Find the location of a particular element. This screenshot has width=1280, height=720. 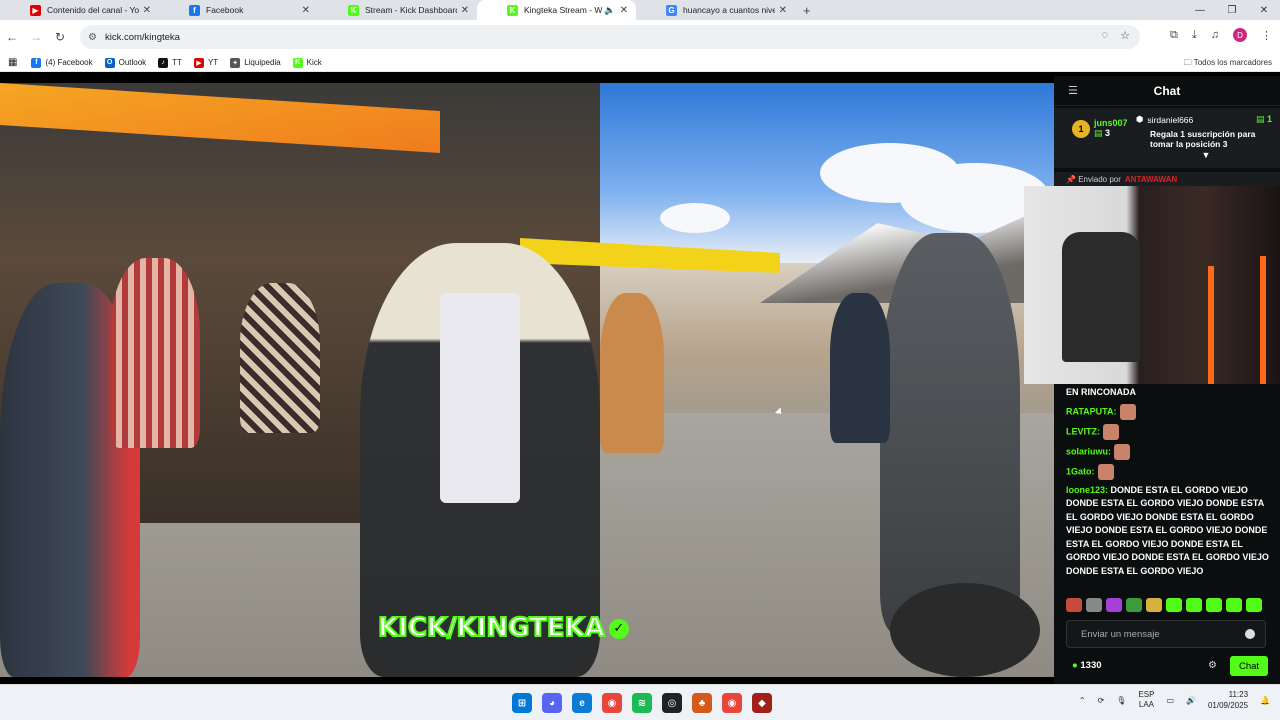

sub-count: ▤ 1 is located at coordinates (1263, 119).